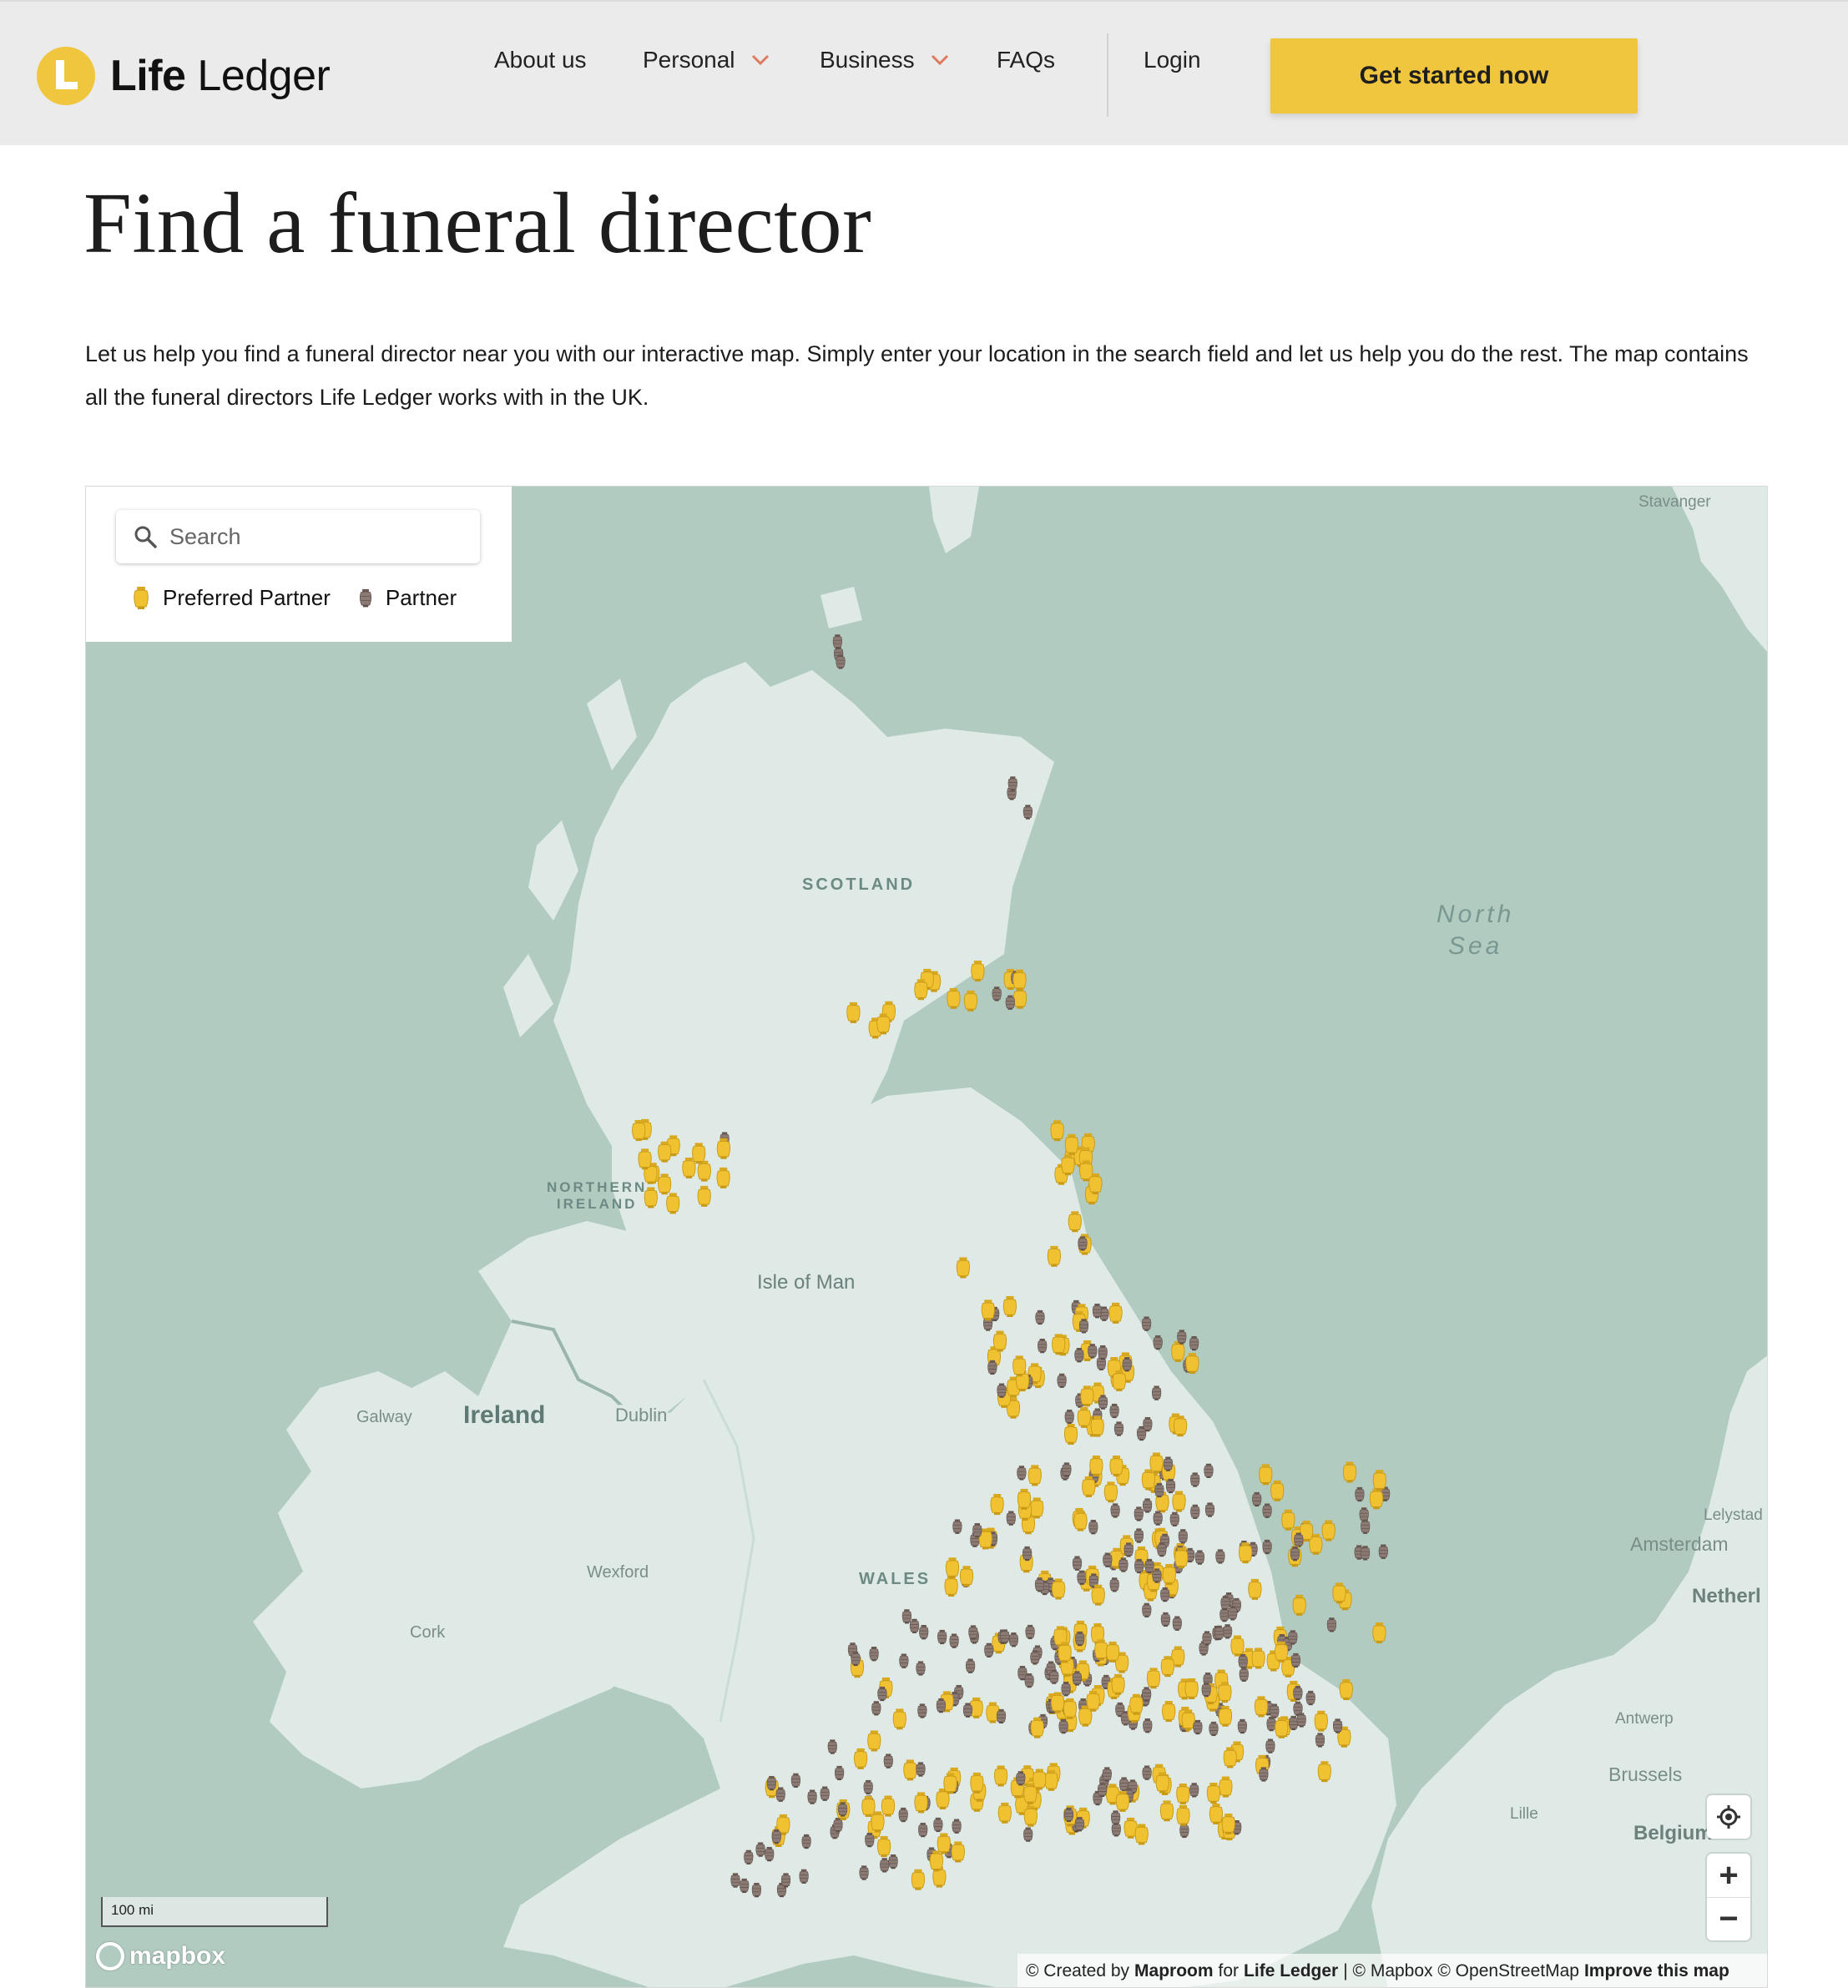  Describe the element at coordinates (1291, 1971) in the screenshot. I see `attribution-life-ledger-link: Life Ledger` at that location.